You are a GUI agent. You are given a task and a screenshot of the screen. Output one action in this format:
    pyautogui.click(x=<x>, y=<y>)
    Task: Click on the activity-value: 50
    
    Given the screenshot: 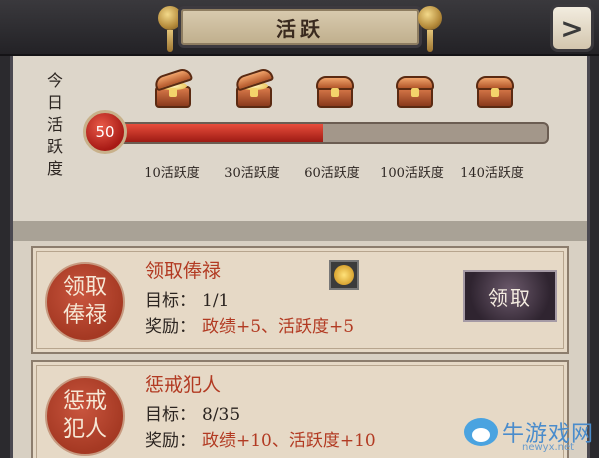 What is the action you would take?
    pyautogui.click(x=105, y=132)
    